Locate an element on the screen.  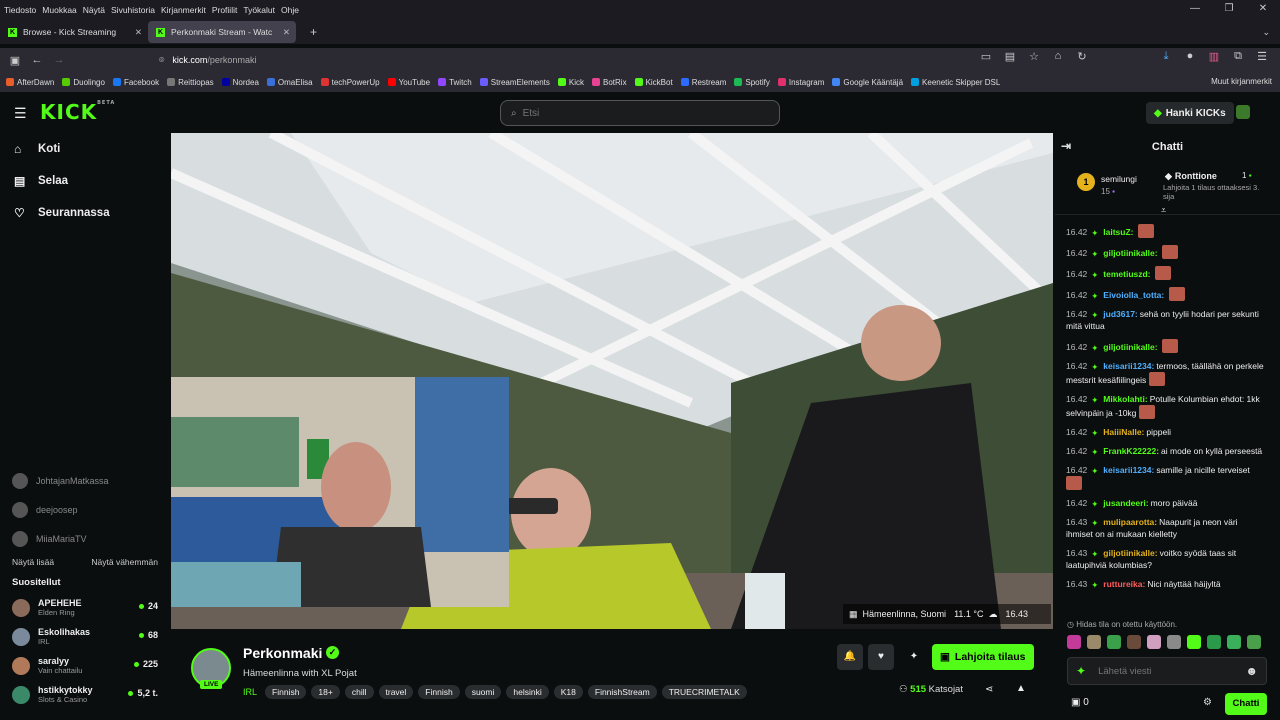
bookmark-item: Duolingo is located at coordinates (83, 82).